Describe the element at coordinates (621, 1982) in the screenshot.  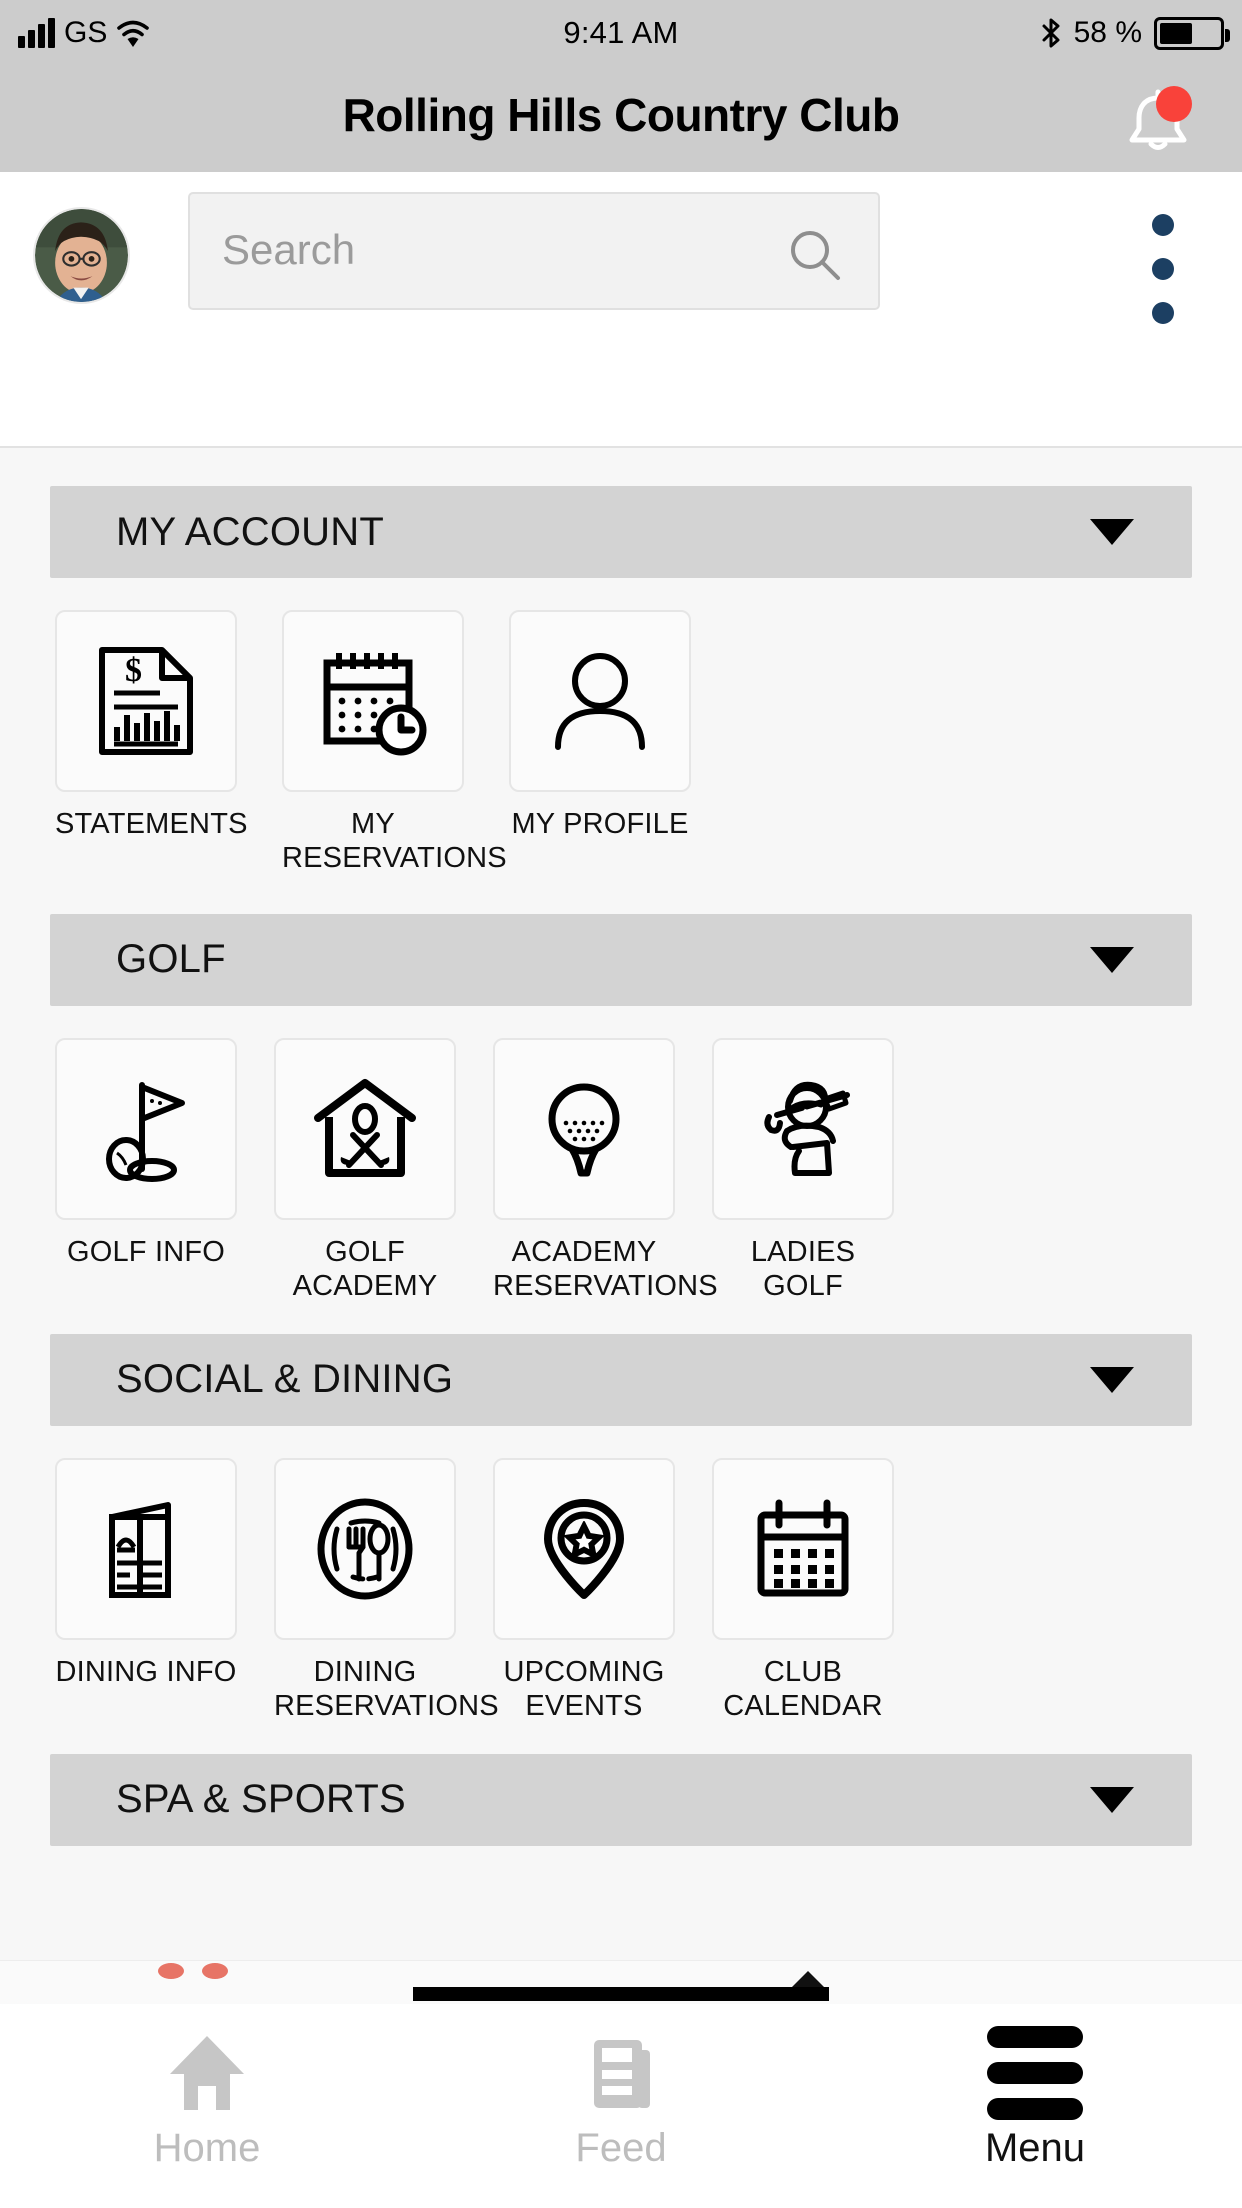
I see `home-indicator-zone` at that location.